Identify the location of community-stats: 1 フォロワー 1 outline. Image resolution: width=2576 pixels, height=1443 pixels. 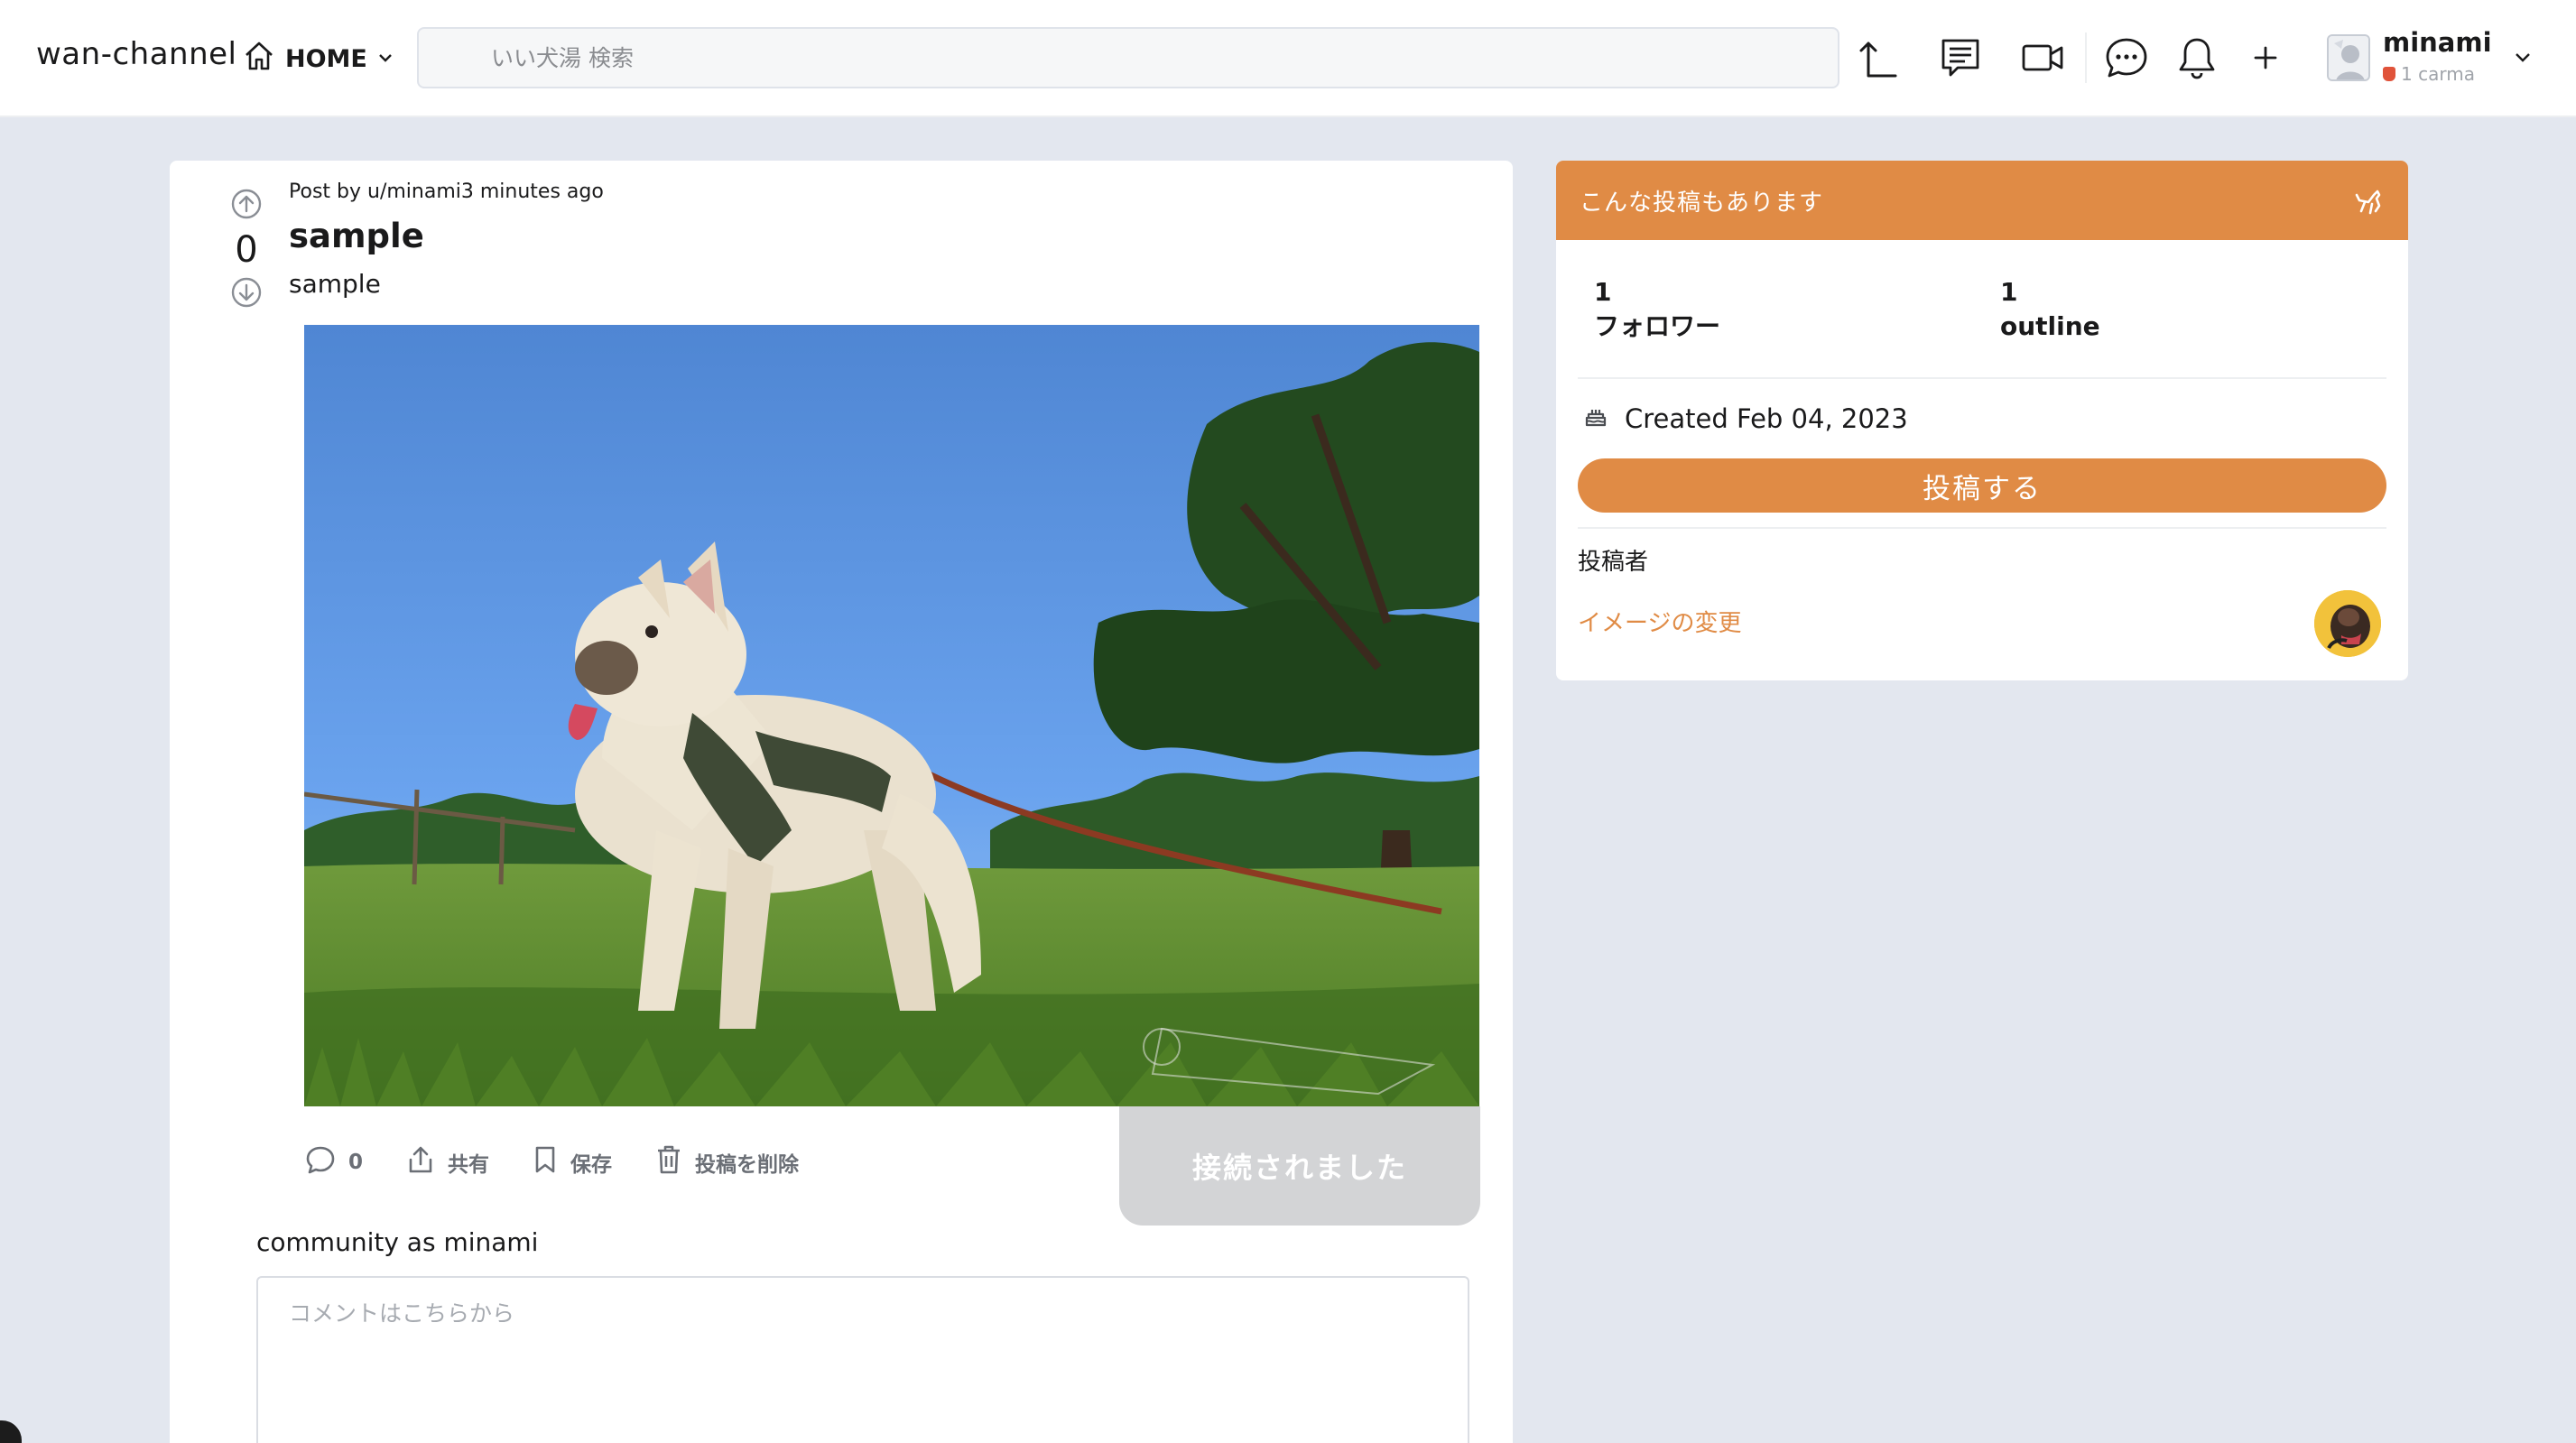
(1982, 312).